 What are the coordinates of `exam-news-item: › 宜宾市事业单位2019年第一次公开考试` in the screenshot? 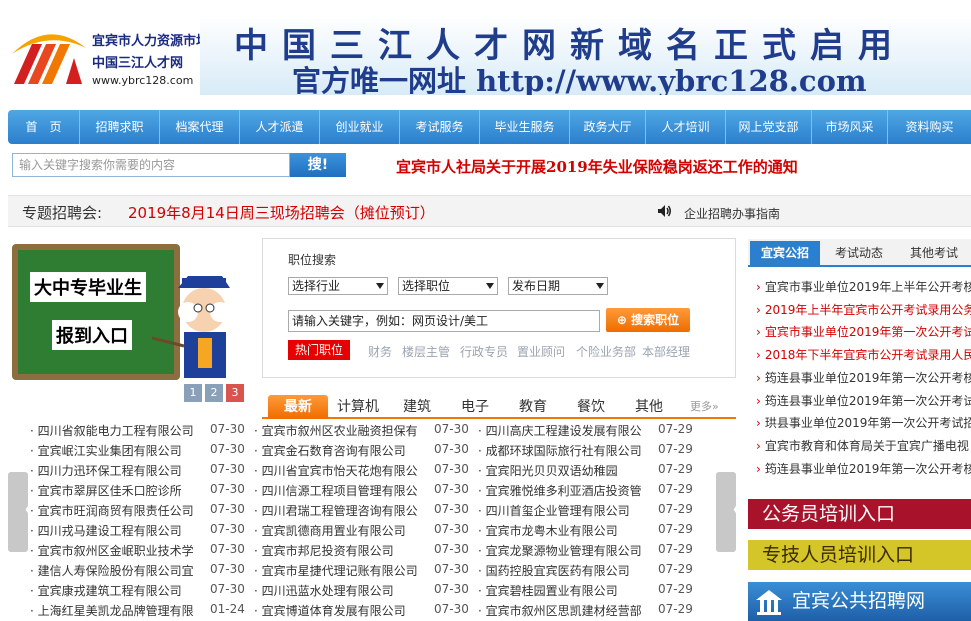 It's located at (863, 331).